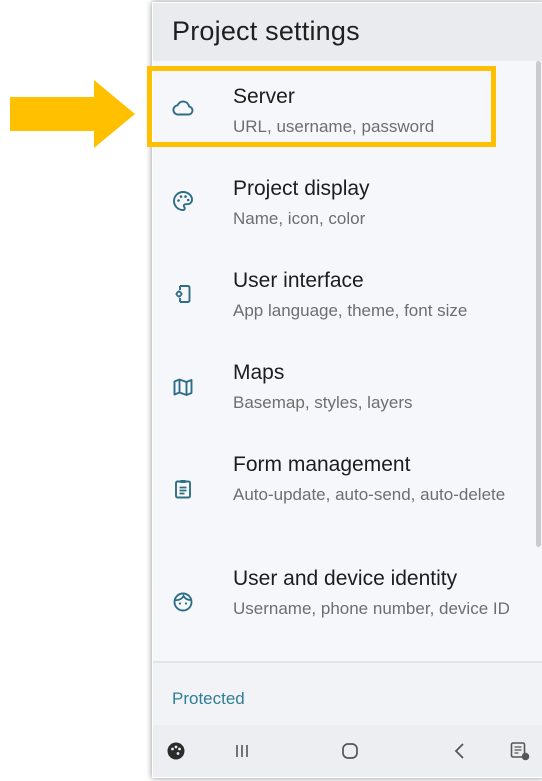 The height and width of the screenshot is (781, 542). What do you see at coordinates (259, 372) in the screenshot?
I see `settings-item-title: Maps` at bounding box center [259, 372].